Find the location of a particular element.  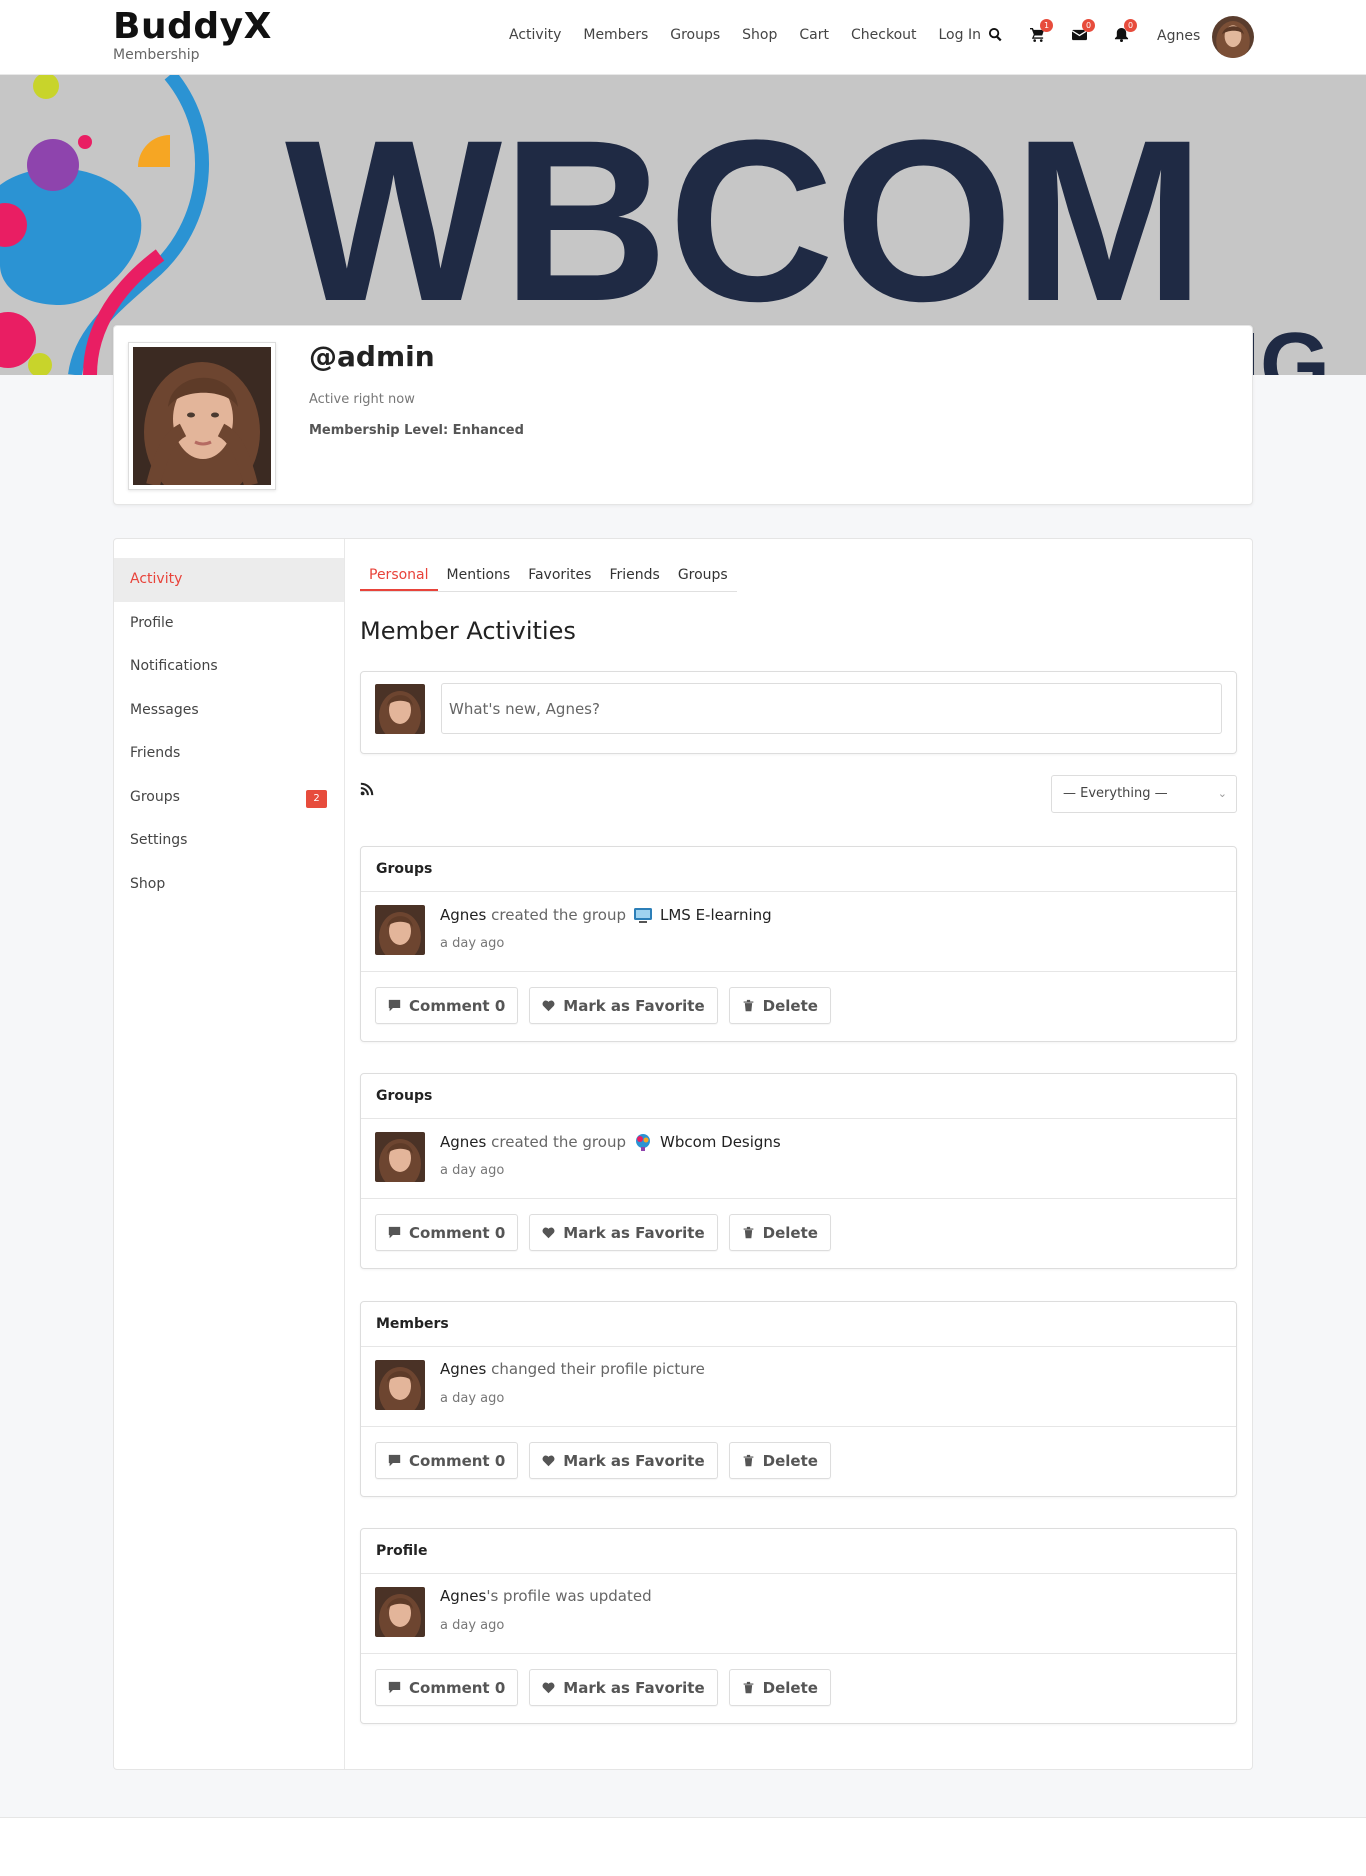

activity-group-link: LMS E-learning is located at coordinates (716, 915).